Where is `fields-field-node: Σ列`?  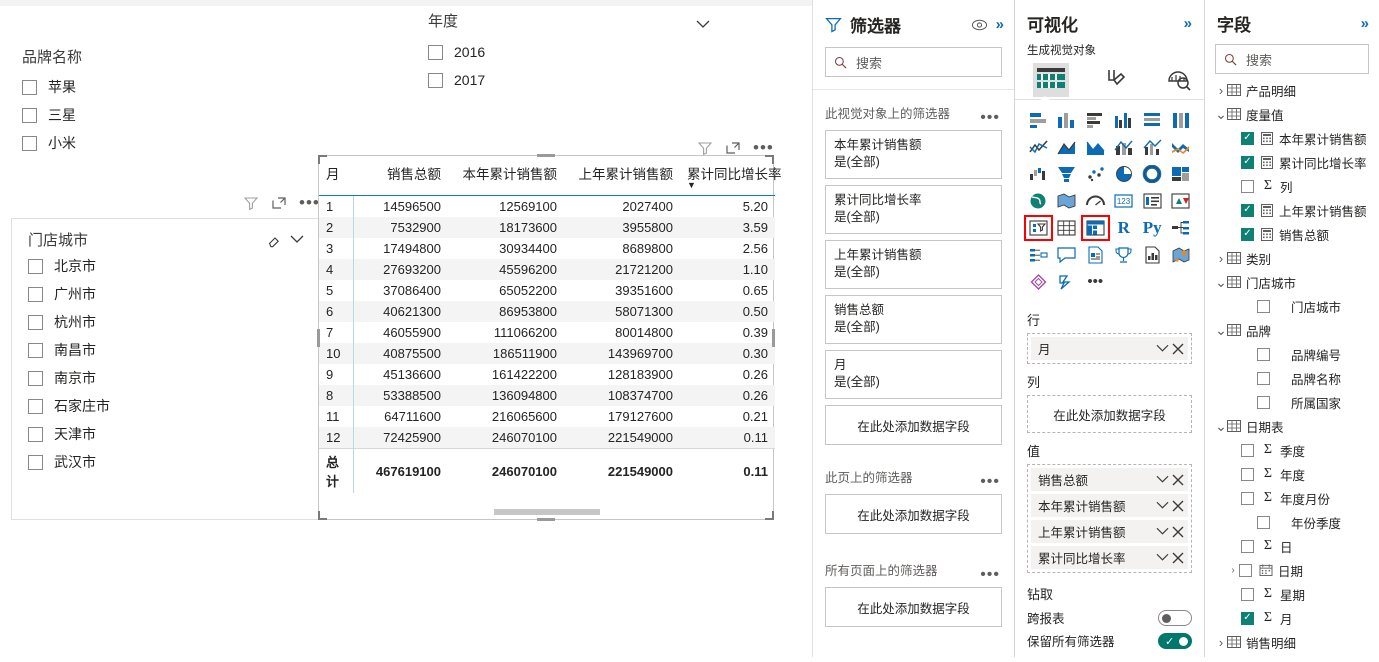
fields-field-node: Σ列 is located at coordinates (1292, 186).